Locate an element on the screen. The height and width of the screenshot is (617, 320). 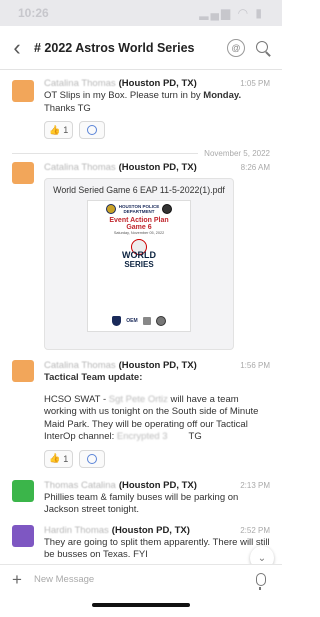
plus-icon: + is located at coordinates (17, 580).